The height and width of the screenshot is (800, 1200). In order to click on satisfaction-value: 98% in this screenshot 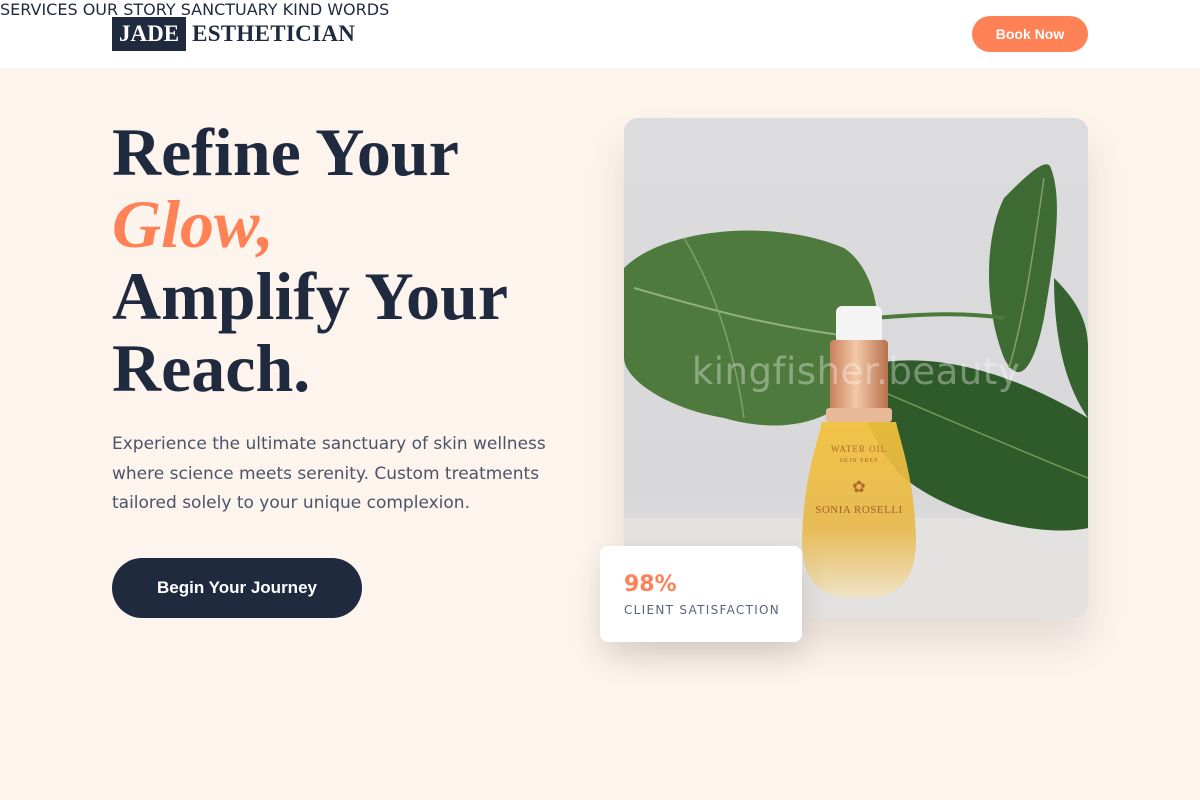, I will do `click(650, 584)`.